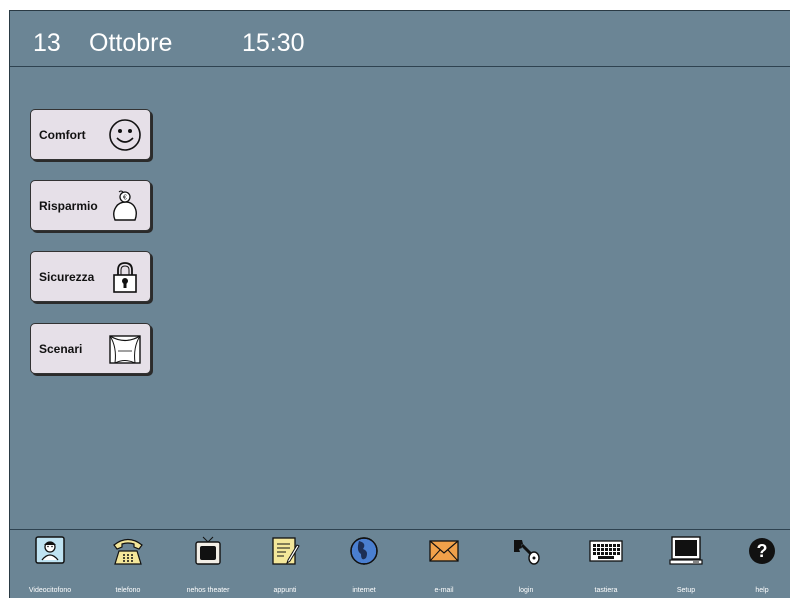 This screenshot has height=598, width=790. What do you see at coordinates (125, 277) in the screenshot?
I see `padlock-icon` at bounding box center [125, 277].